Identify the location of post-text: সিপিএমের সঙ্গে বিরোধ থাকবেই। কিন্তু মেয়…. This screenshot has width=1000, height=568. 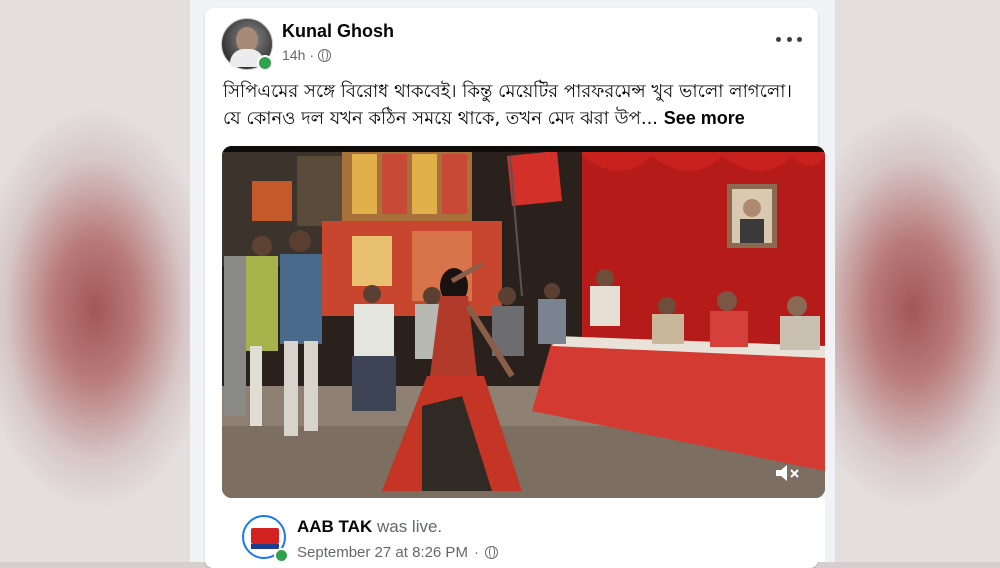
(518, 105).